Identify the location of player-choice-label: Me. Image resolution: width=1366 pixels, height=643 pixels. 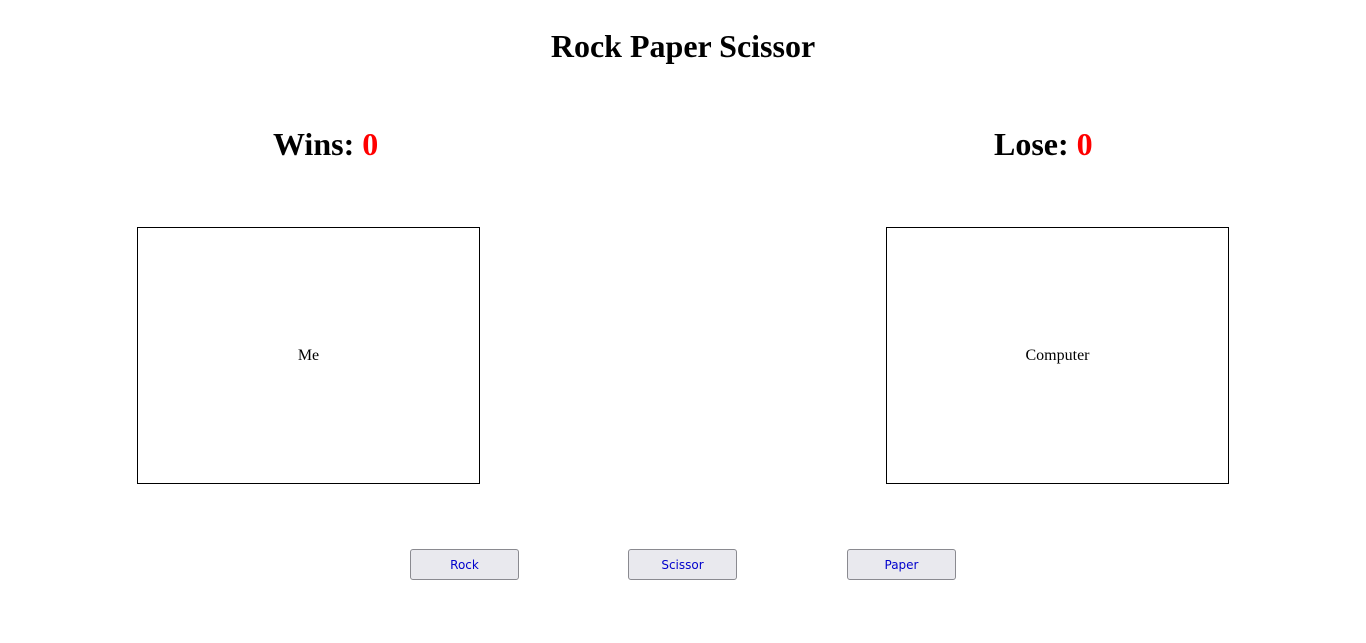
(308, 355).